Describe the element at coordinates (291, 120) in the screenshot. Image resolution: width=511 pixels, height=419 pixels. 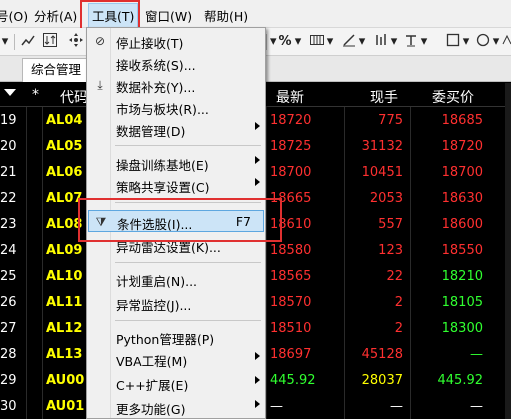
I see `row-last-price: 18720` at that location.